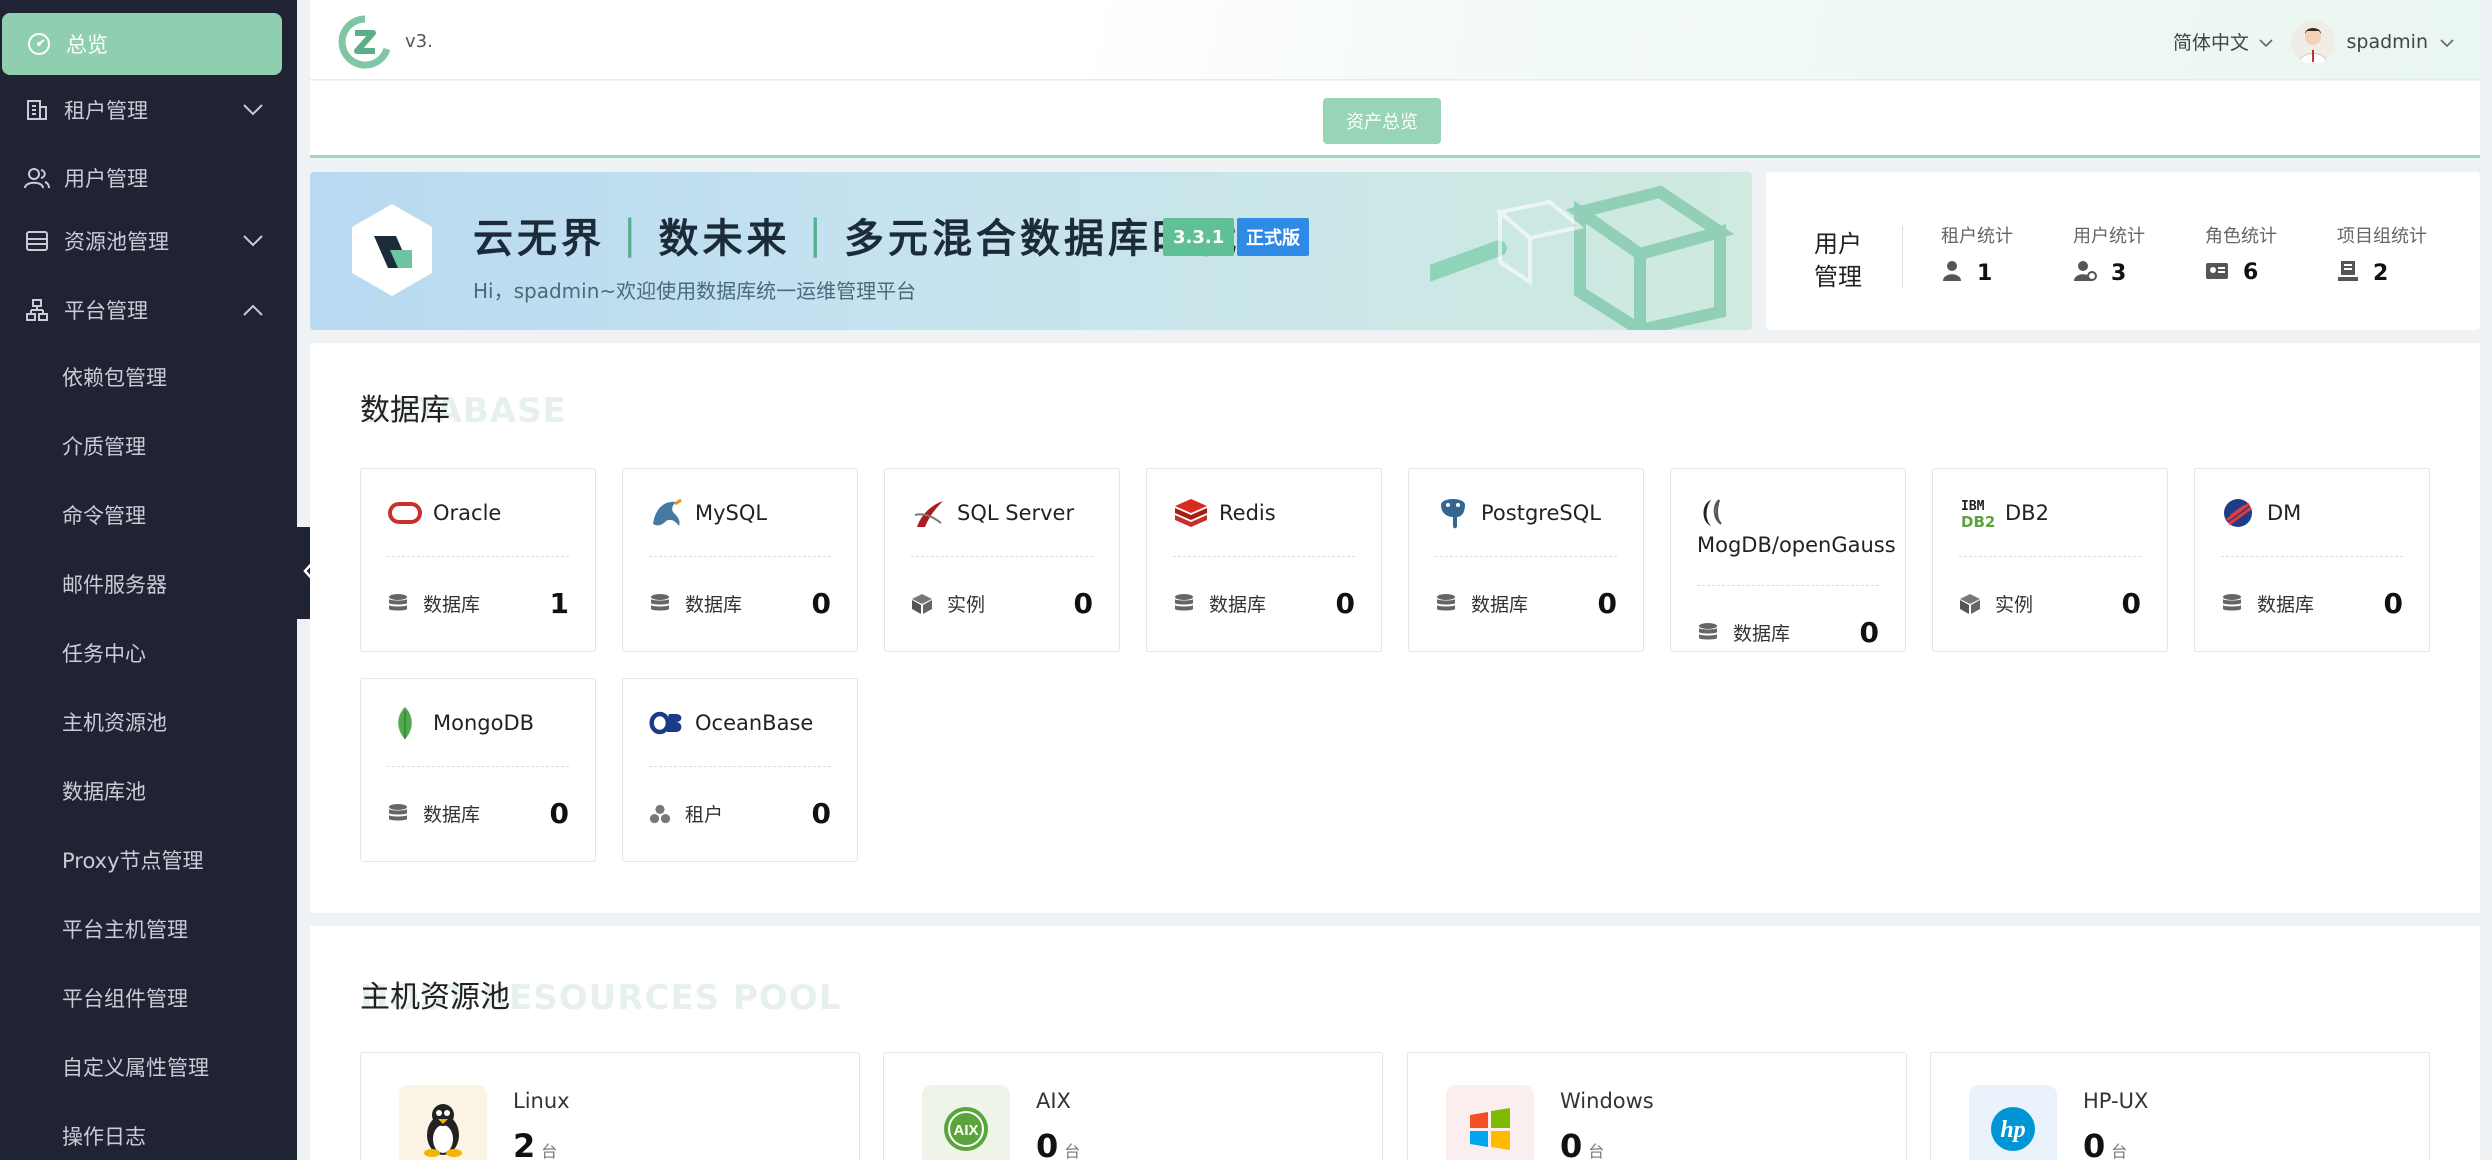 This screenshot has height=1160, width=2492. What do you see at coordinates (2012, 1130) in the screenshot?
I see `svg-text: hp` at bounding box center [2012, 1130].